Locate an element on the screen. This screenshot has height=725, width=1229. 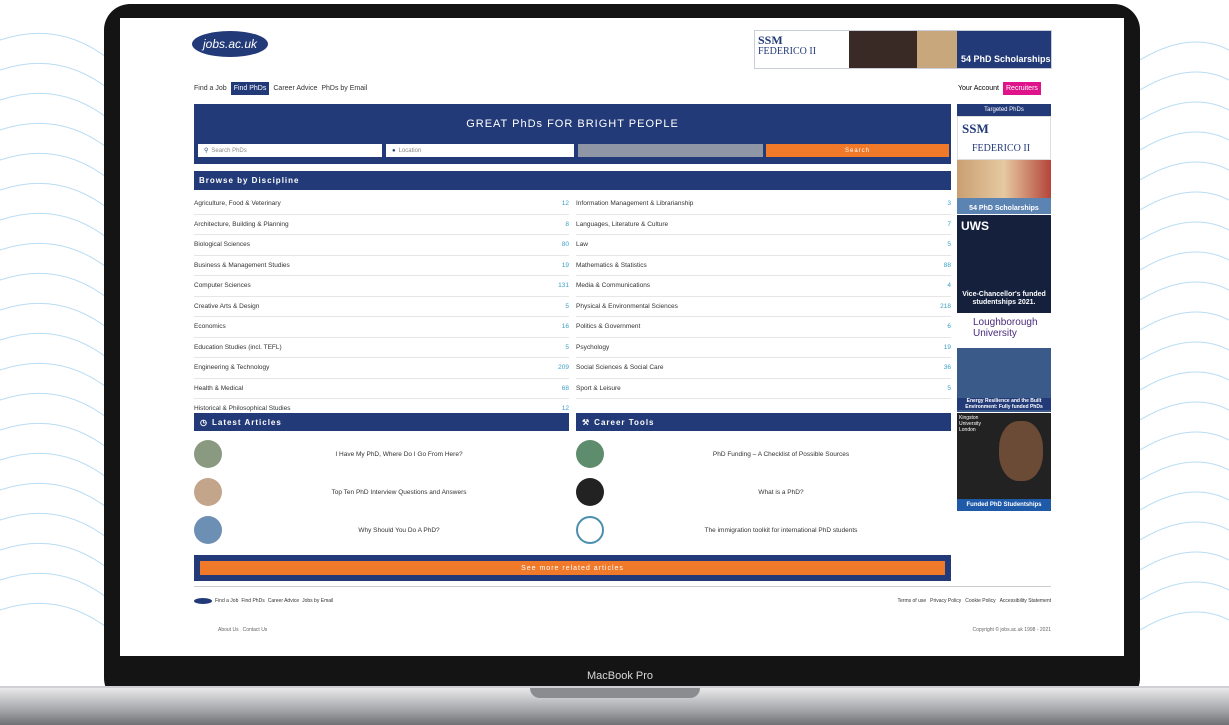
discipline-count: 7 is located at coordinates (949, 224).